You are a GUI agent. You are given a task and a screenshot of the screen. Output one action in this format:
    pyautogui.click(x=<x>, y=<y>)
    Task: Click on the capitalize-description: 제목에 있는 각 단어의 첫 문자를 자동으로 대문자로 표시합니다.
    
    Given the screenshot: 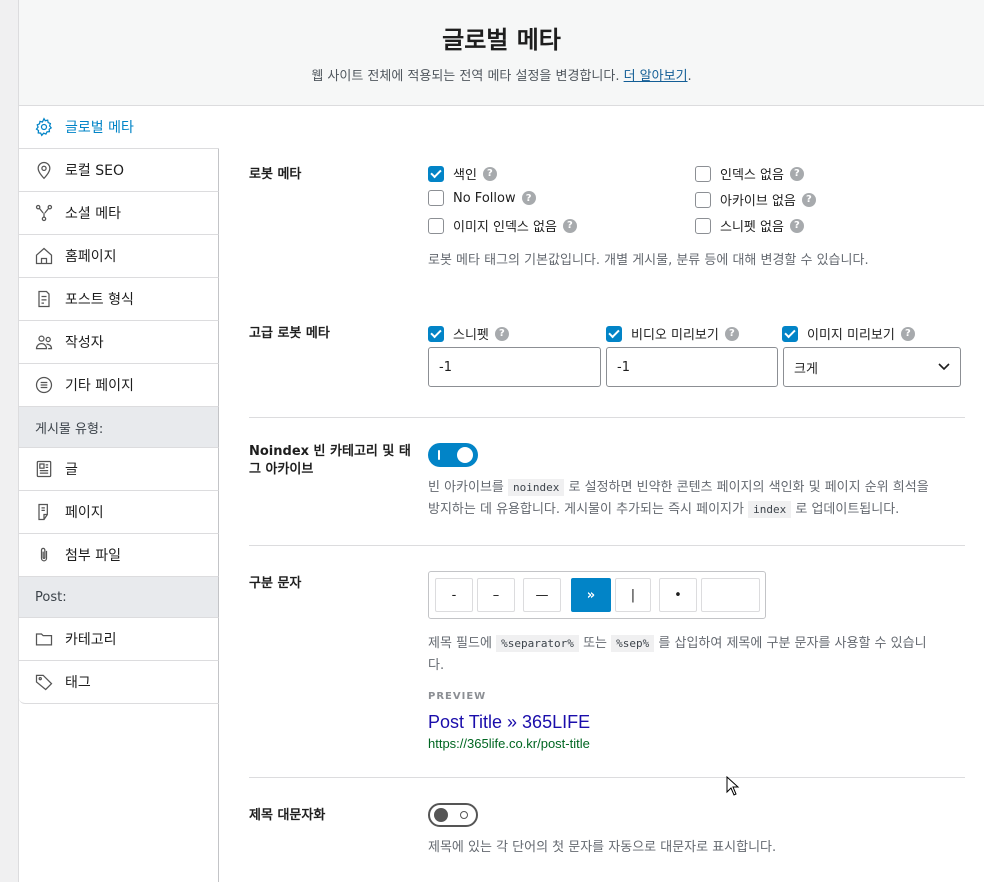 What is the action you would take?
    pyautogui.click(x=602, y=847)
    